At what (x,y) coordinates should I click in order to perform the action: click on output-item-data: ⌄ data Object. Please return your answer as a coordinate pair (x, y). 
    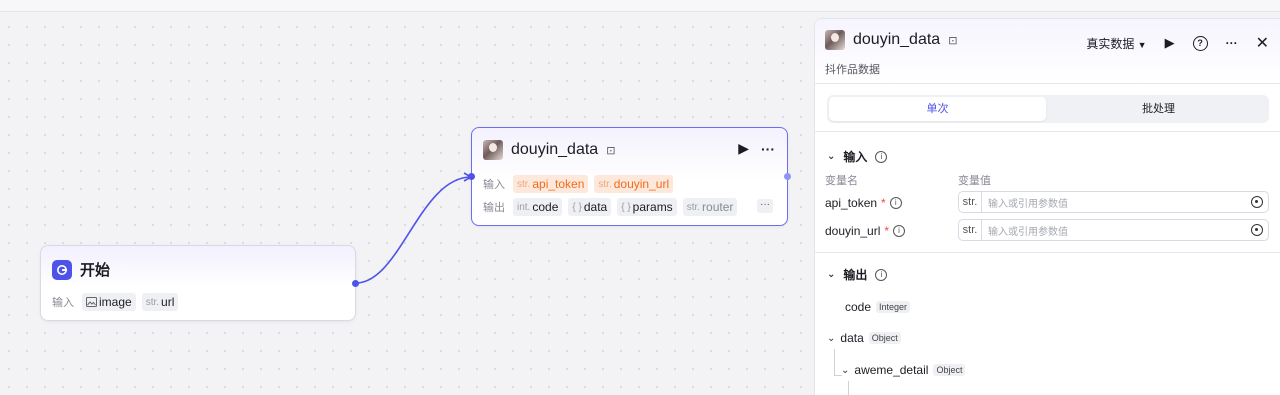
    Looking at the image, I should click on (864, 338).